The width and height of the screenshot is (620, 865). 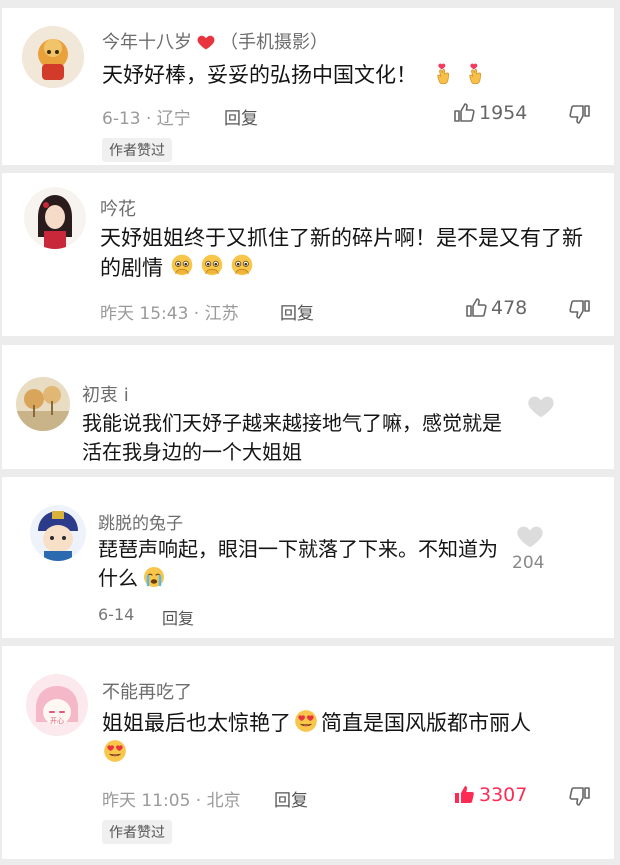 What do you see at coordinates (503, 795) in the screenshot?
I see `like-count: 3307` at bounding box center [503, 795].